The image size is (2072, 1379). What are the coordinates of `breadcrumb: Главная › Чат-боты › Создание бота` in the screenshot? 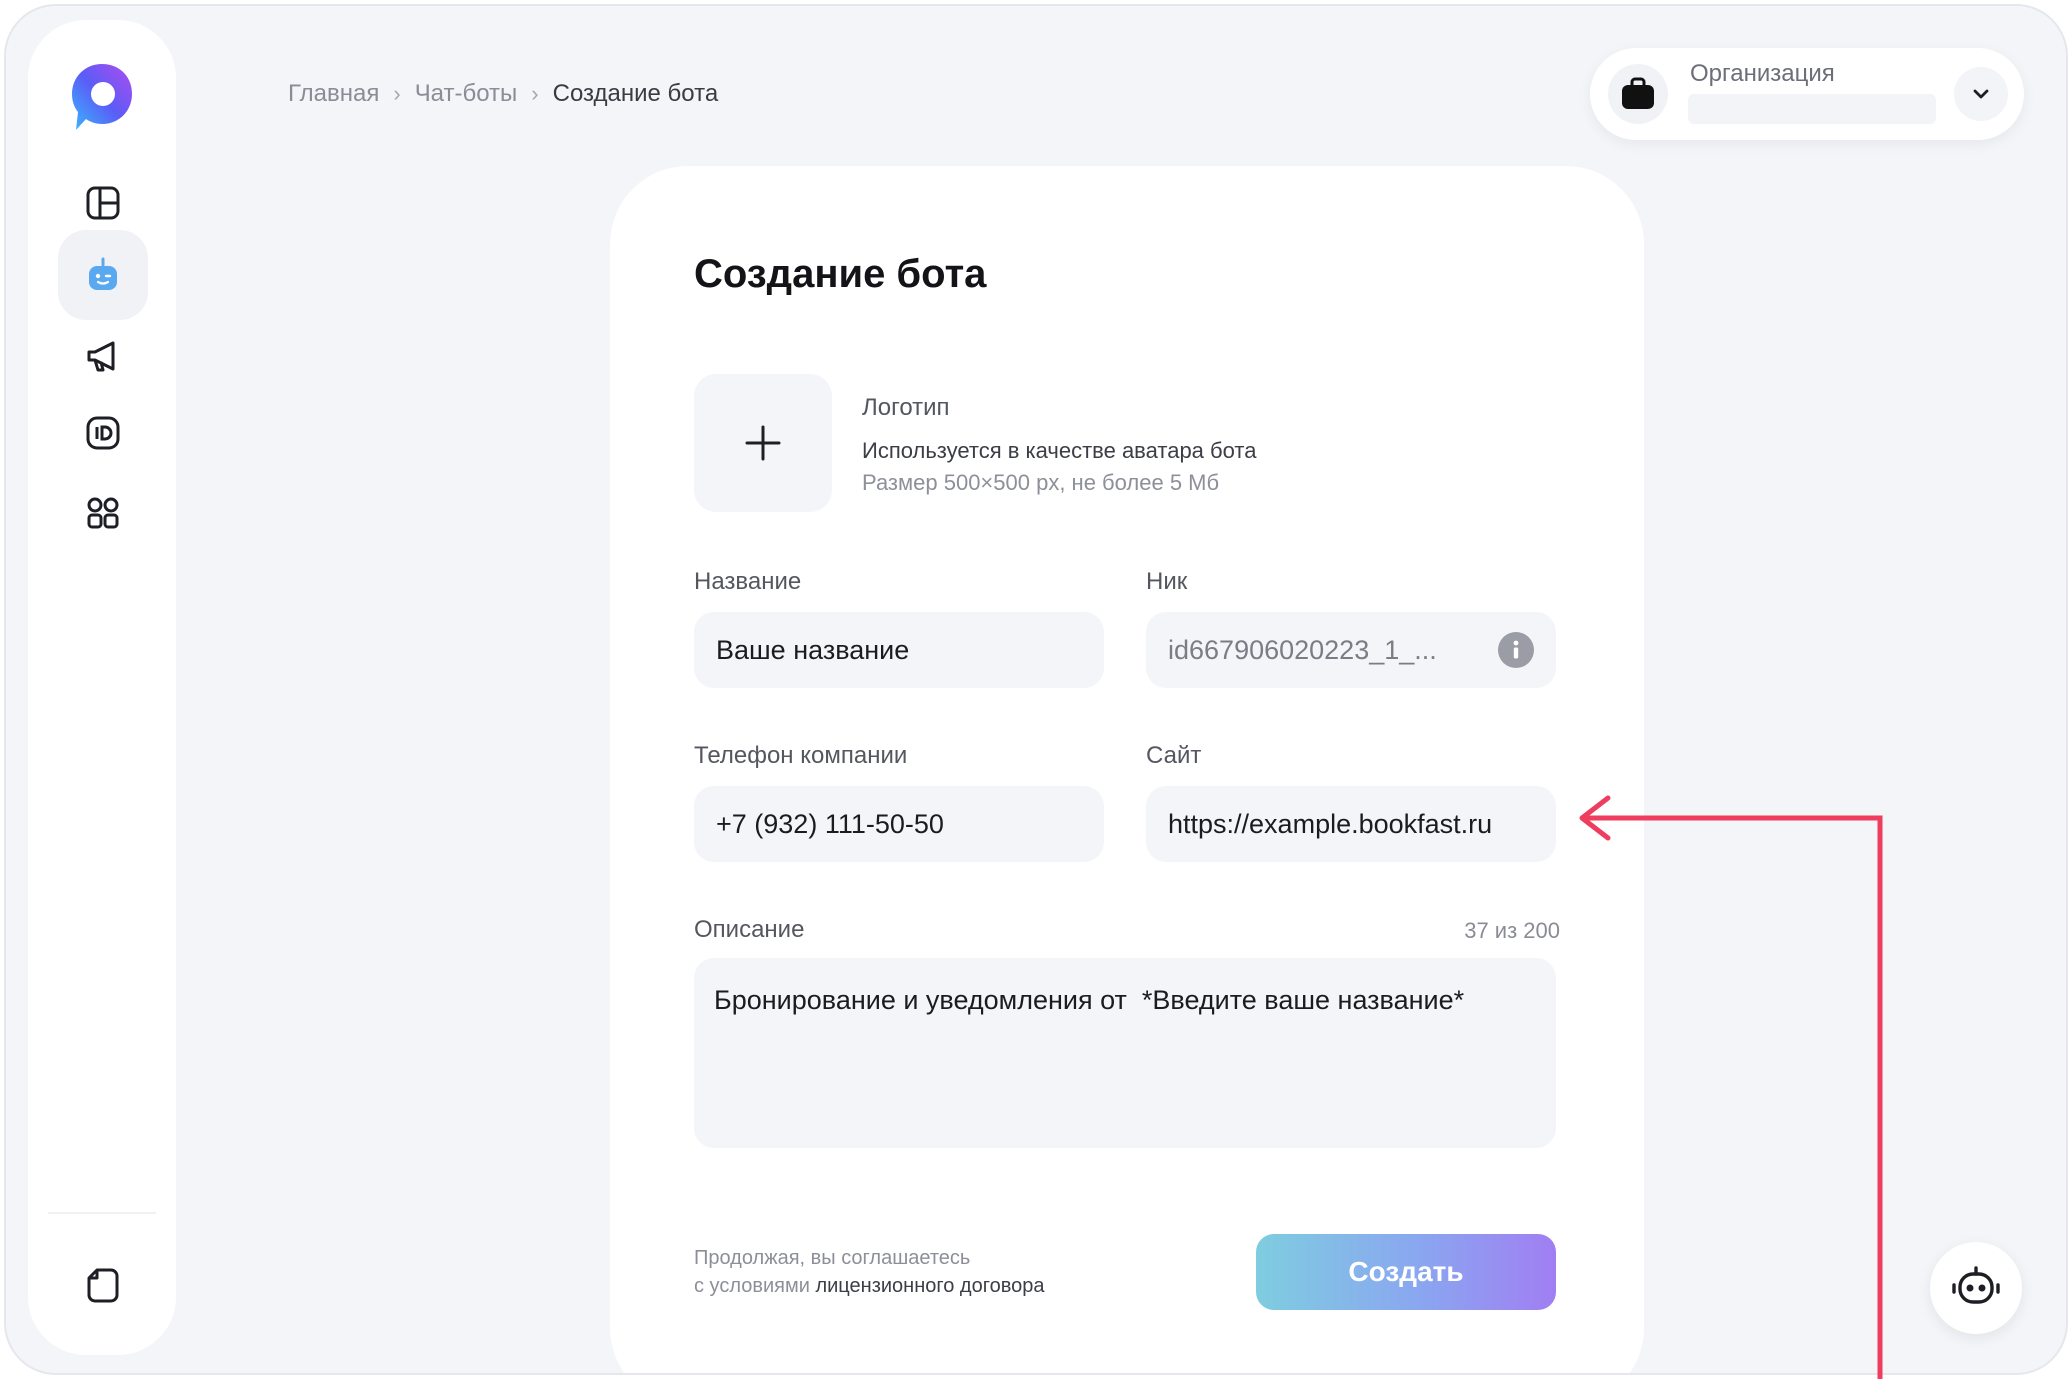 It's located at (503, 94).